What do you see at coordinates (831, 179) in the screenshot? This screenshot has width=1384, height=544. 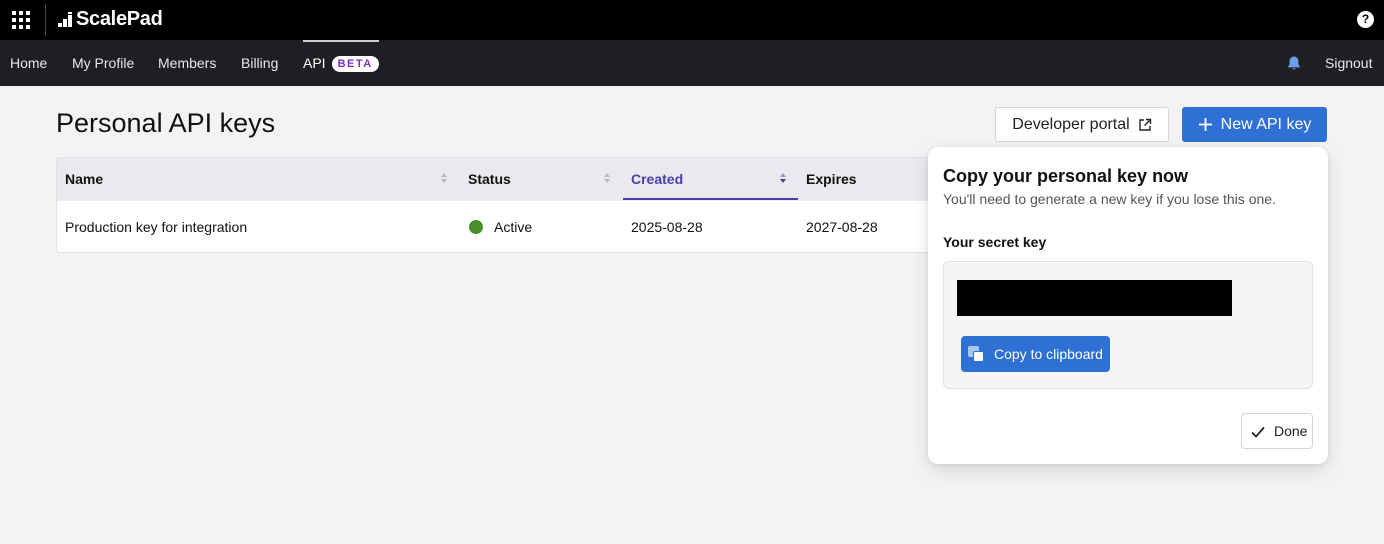 I see `column-header-expires-label: Expires` at bounding box center [831, 179].